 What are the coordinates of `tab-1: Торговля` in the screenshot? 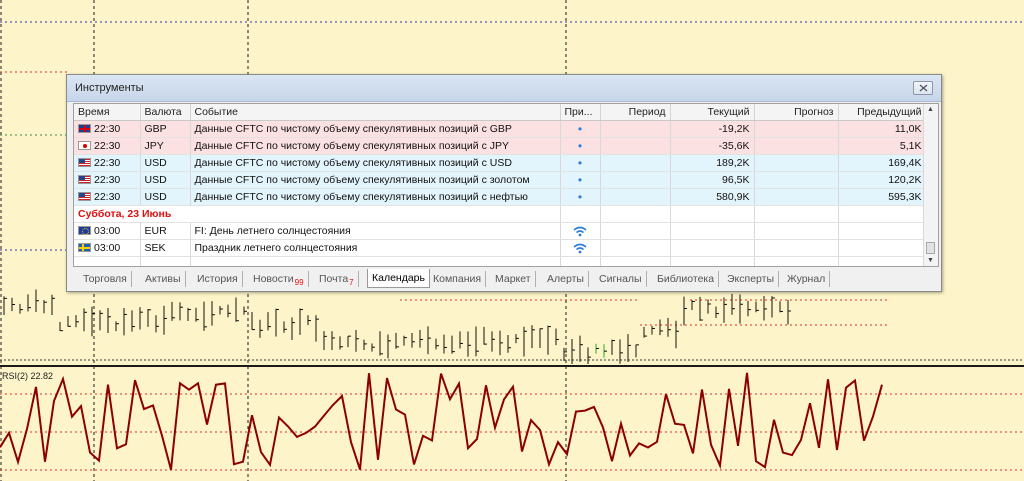 It's located at (105, 279).